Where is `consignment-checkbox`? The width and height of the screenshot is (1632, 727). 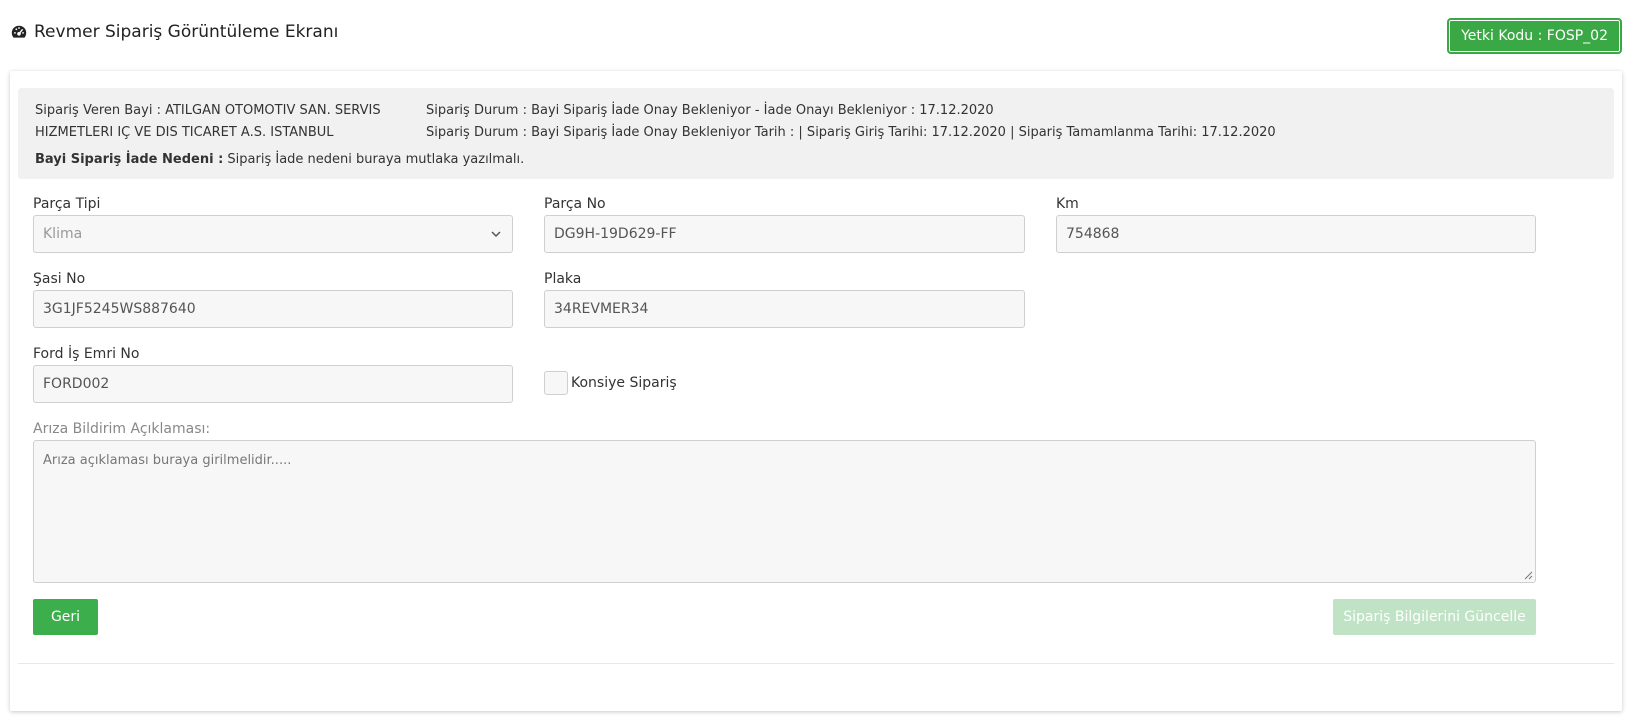 consignment-checkbox is located at coordinates (556, 383).